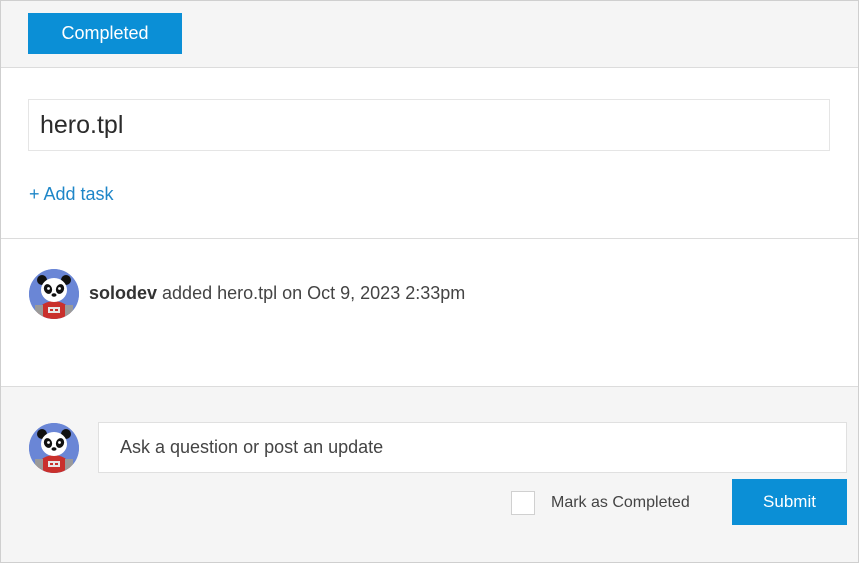  Describe the element at coordinates (429, 34) in the screenshot. I see `task-header: Completed` at that location.